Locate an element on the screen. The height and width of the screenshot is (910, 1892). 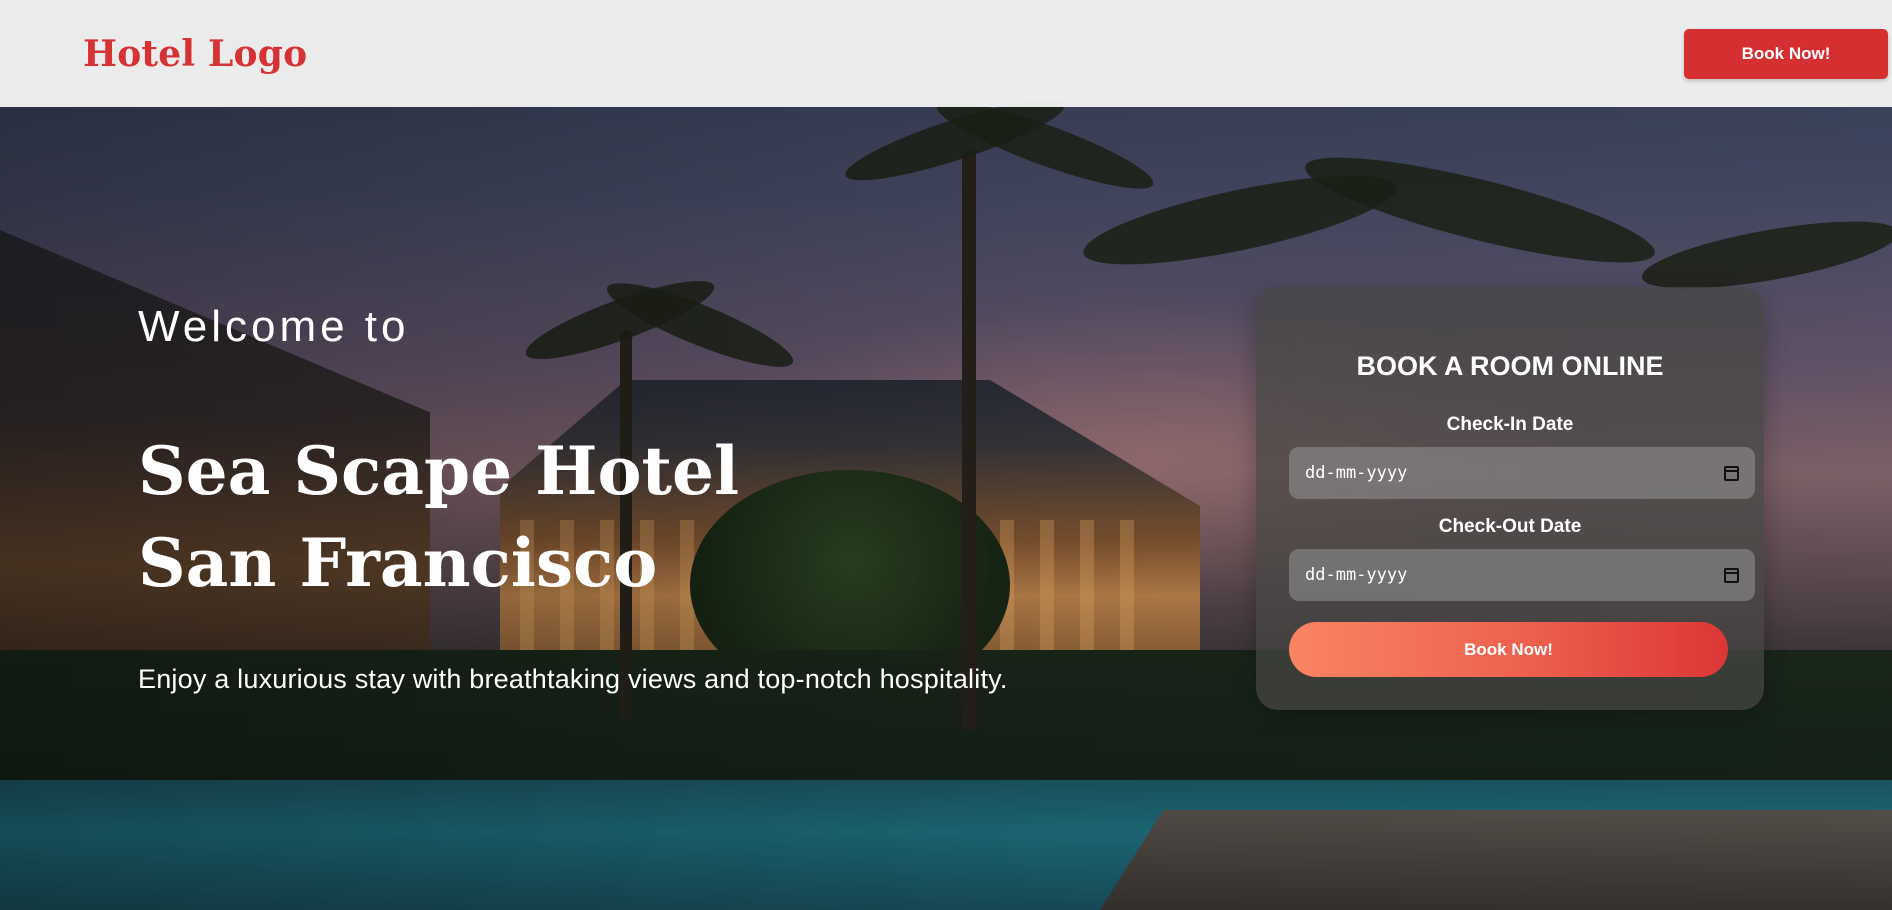
welcome-text: Welcome to is located at coordinates (274, 326).